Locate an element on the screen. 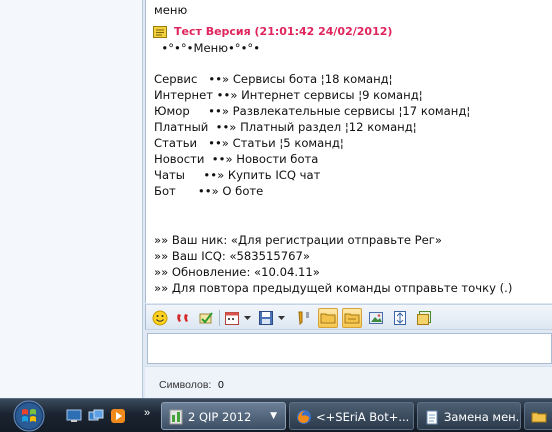 The width and height of the screenshot is (552, 432). show-desktop-icon is located at coordinates (74, 416).